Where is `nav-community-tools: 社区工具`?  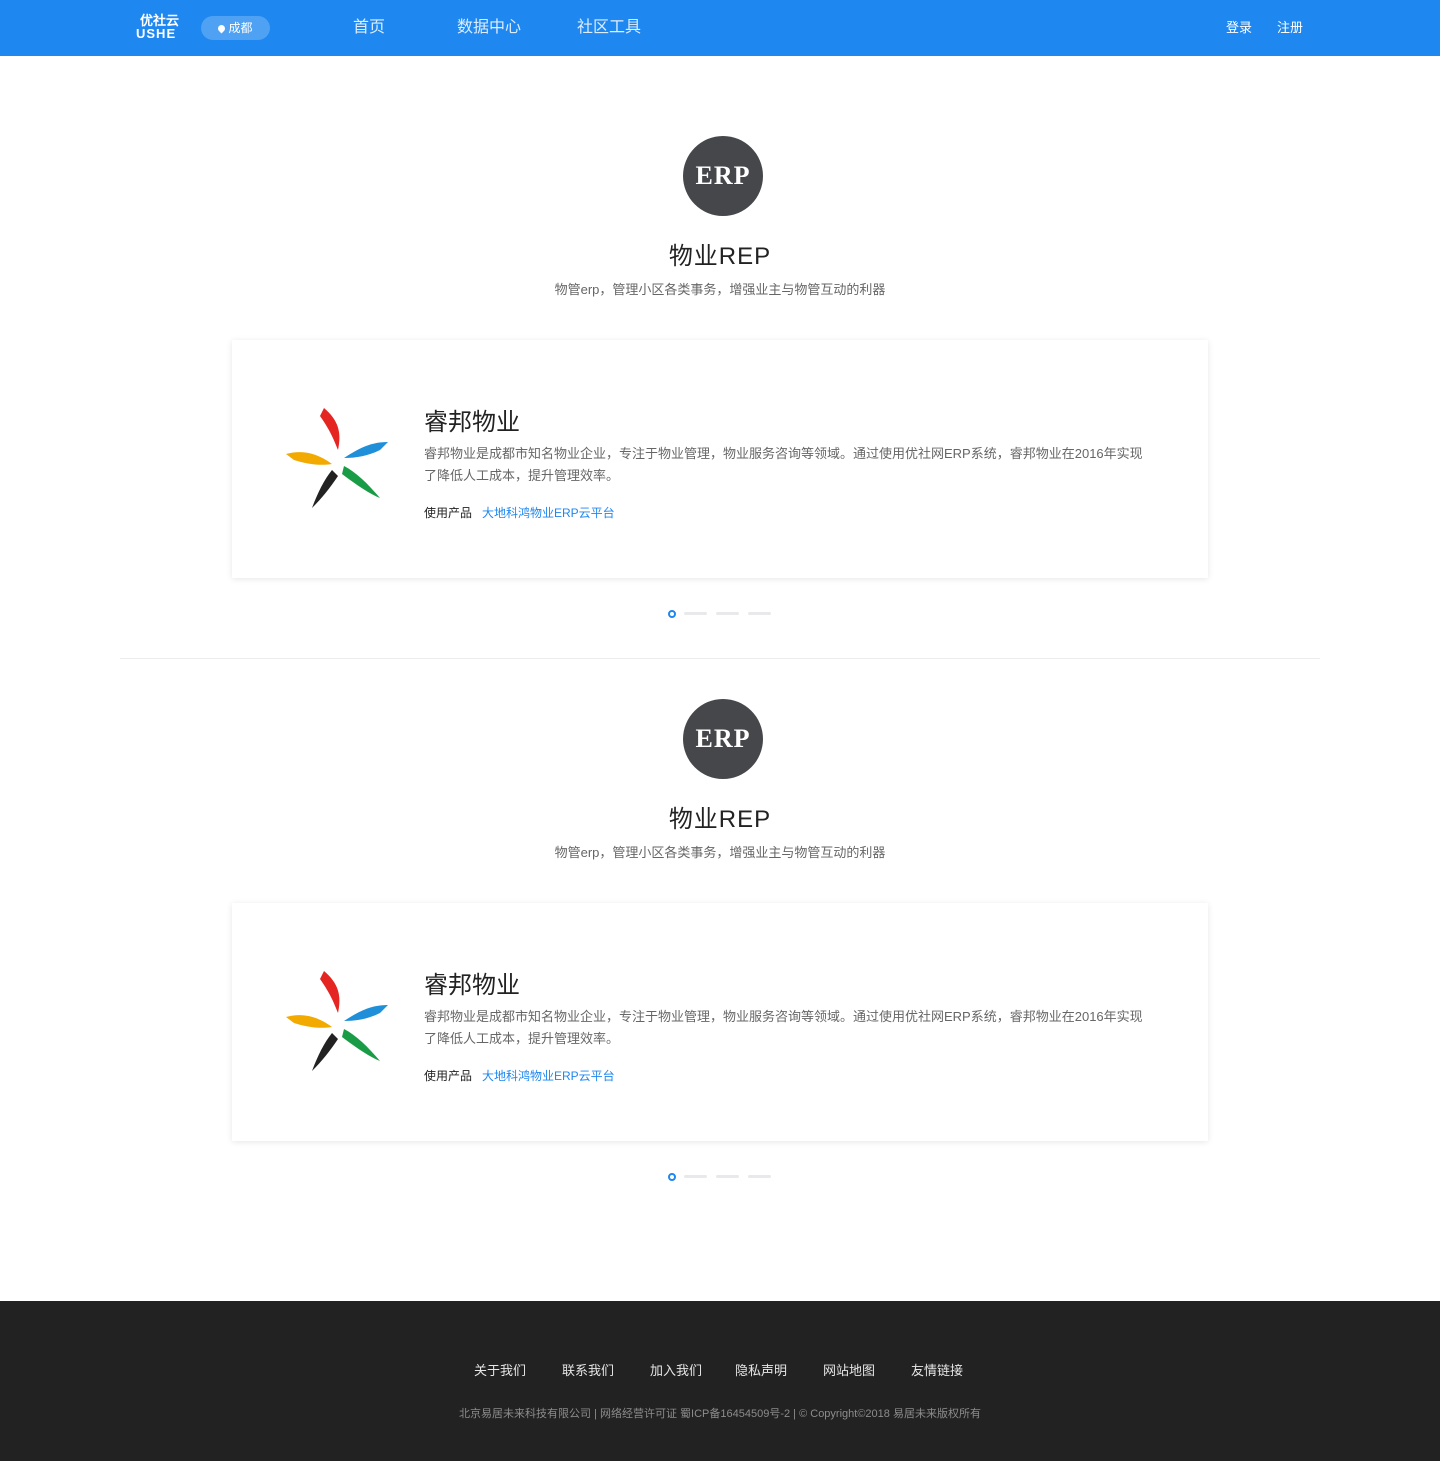 nav-community-tools: 社区工具 is located at coordinates (609, 28).